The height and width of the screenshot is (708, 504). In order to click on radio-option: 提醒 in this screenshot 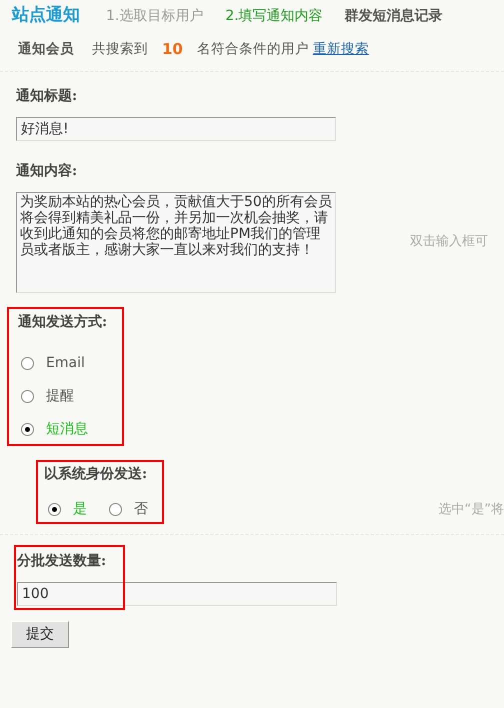, I will do `click(71, 396)`.